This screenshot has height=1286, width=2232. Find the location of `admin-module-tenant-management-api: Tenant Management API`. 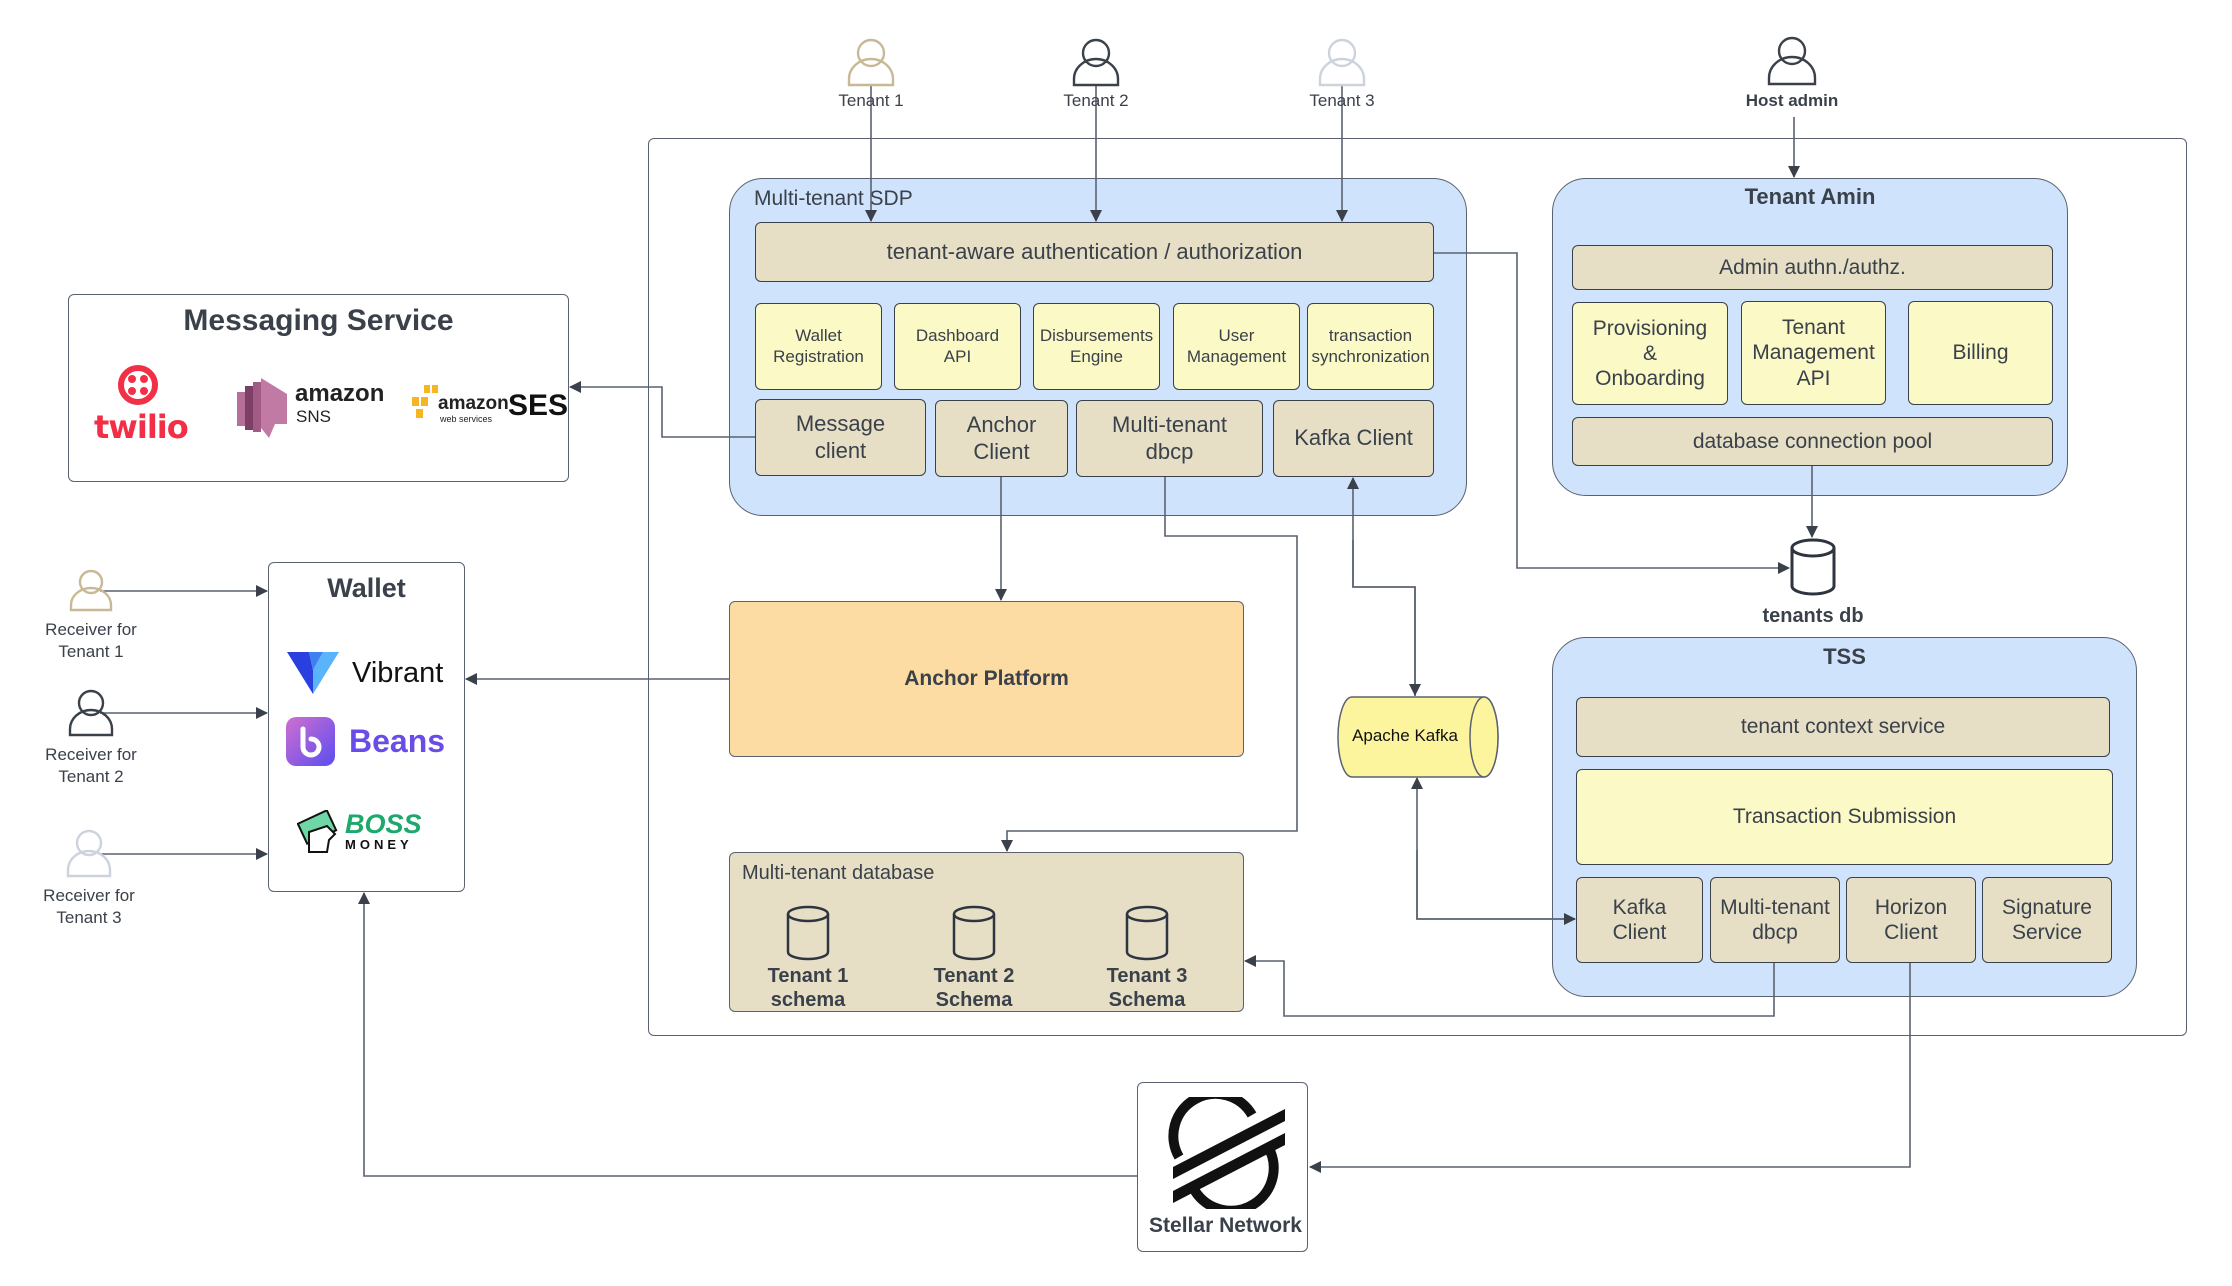

admin-module-tenant-management-api: Tenant Management API is located at coordinates (1813, 353).